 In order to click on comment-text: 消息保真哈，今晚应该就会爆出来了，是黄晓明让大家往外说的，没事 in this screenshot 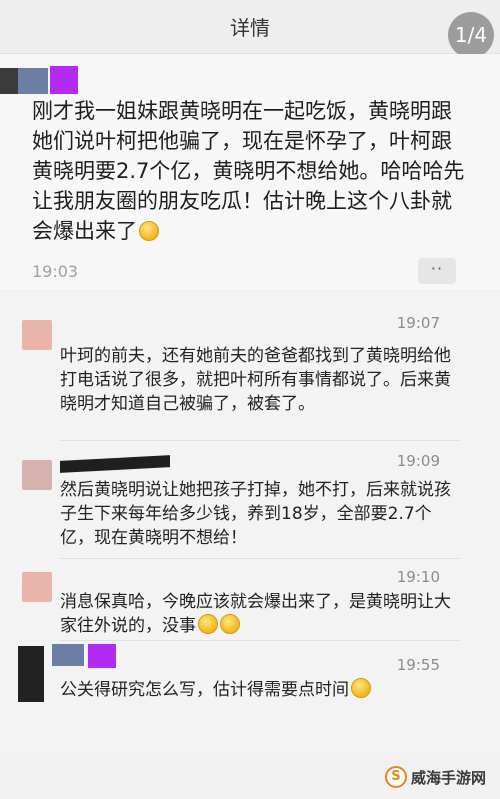, I will do `click(260, 614)`.